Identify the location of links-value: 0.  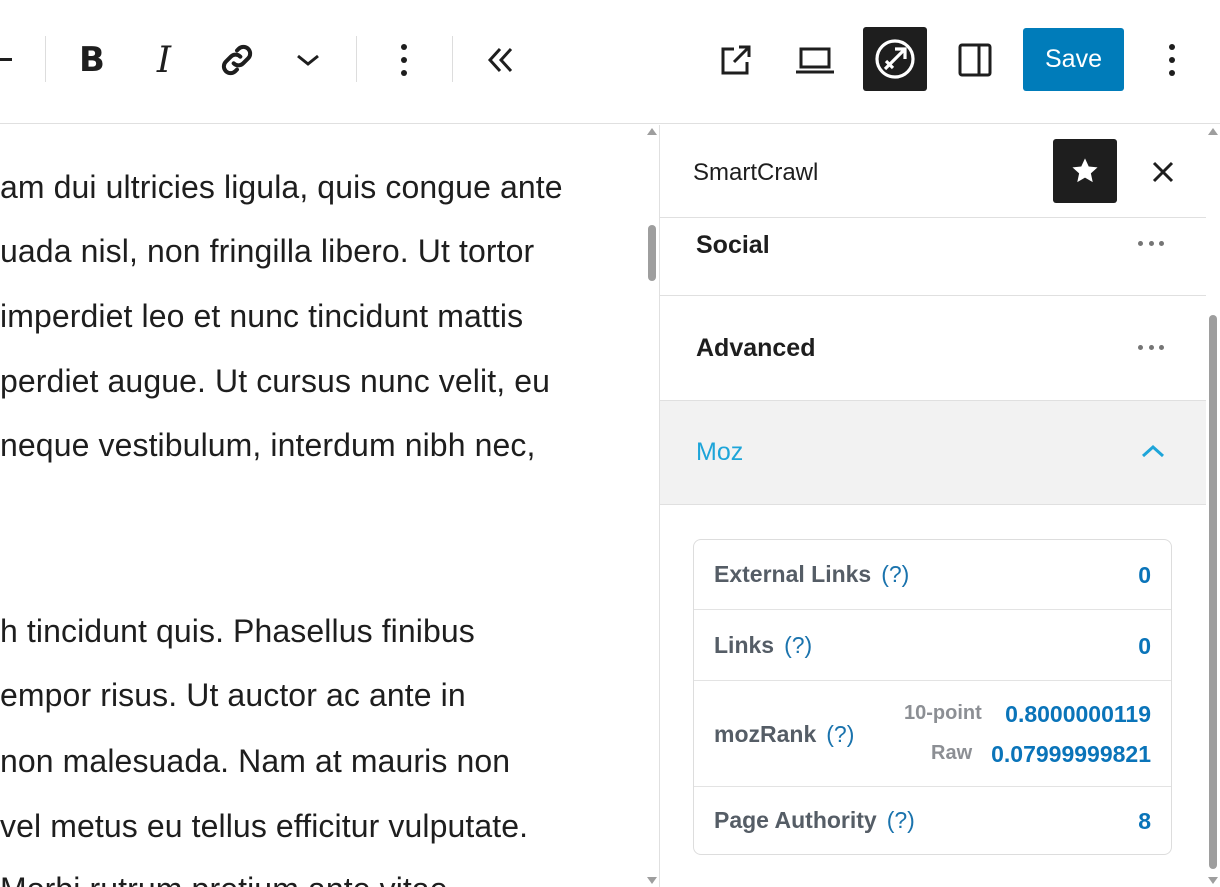
(1144, 646).